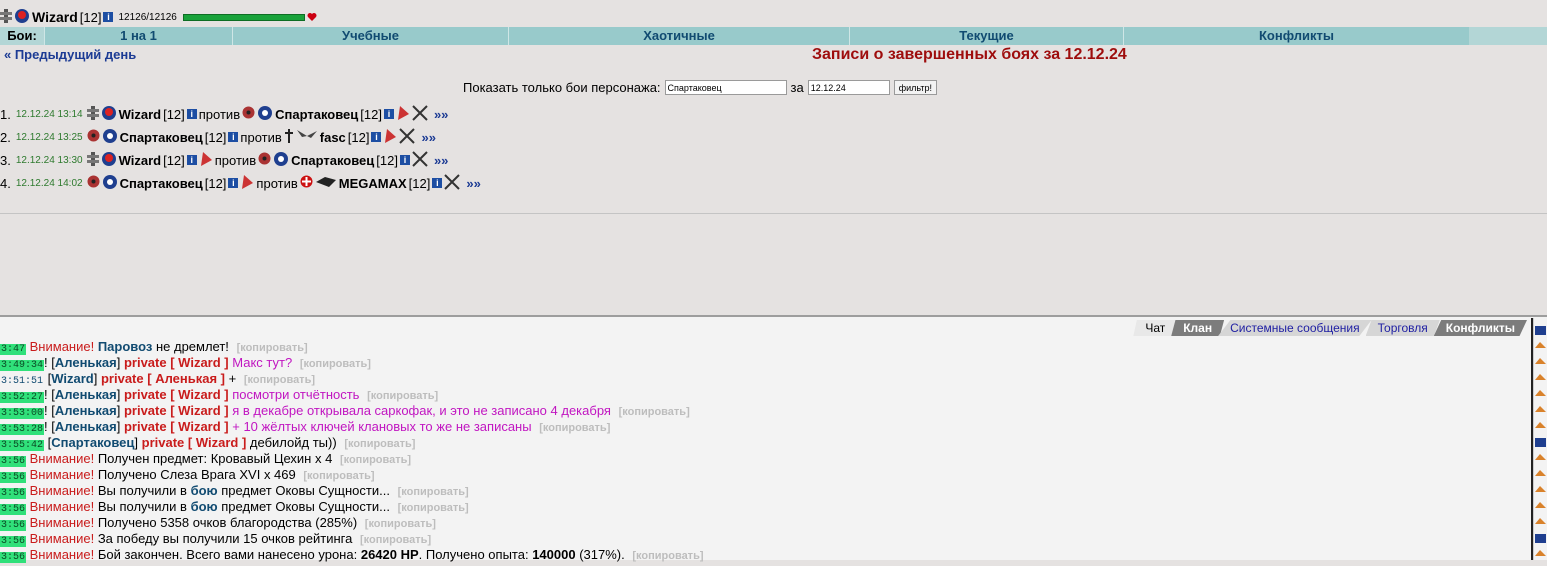 The image size is (1547, 566). Describe the element at coordinates (986, 36) in the screenshot. I see `tab-current: Текущие` at that location.